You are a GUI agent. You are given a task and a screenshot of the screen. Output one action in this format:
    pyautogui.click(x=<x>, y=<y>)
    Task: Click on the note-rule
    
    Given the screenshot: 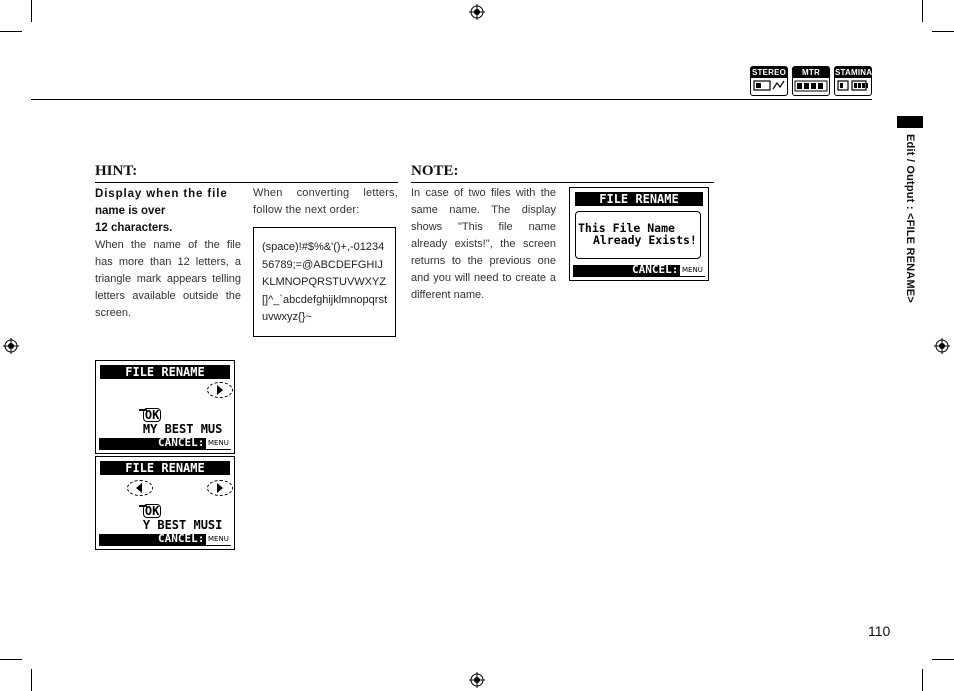 What is the action you would take?
    pyautogui.click(x=562, y=182)
    